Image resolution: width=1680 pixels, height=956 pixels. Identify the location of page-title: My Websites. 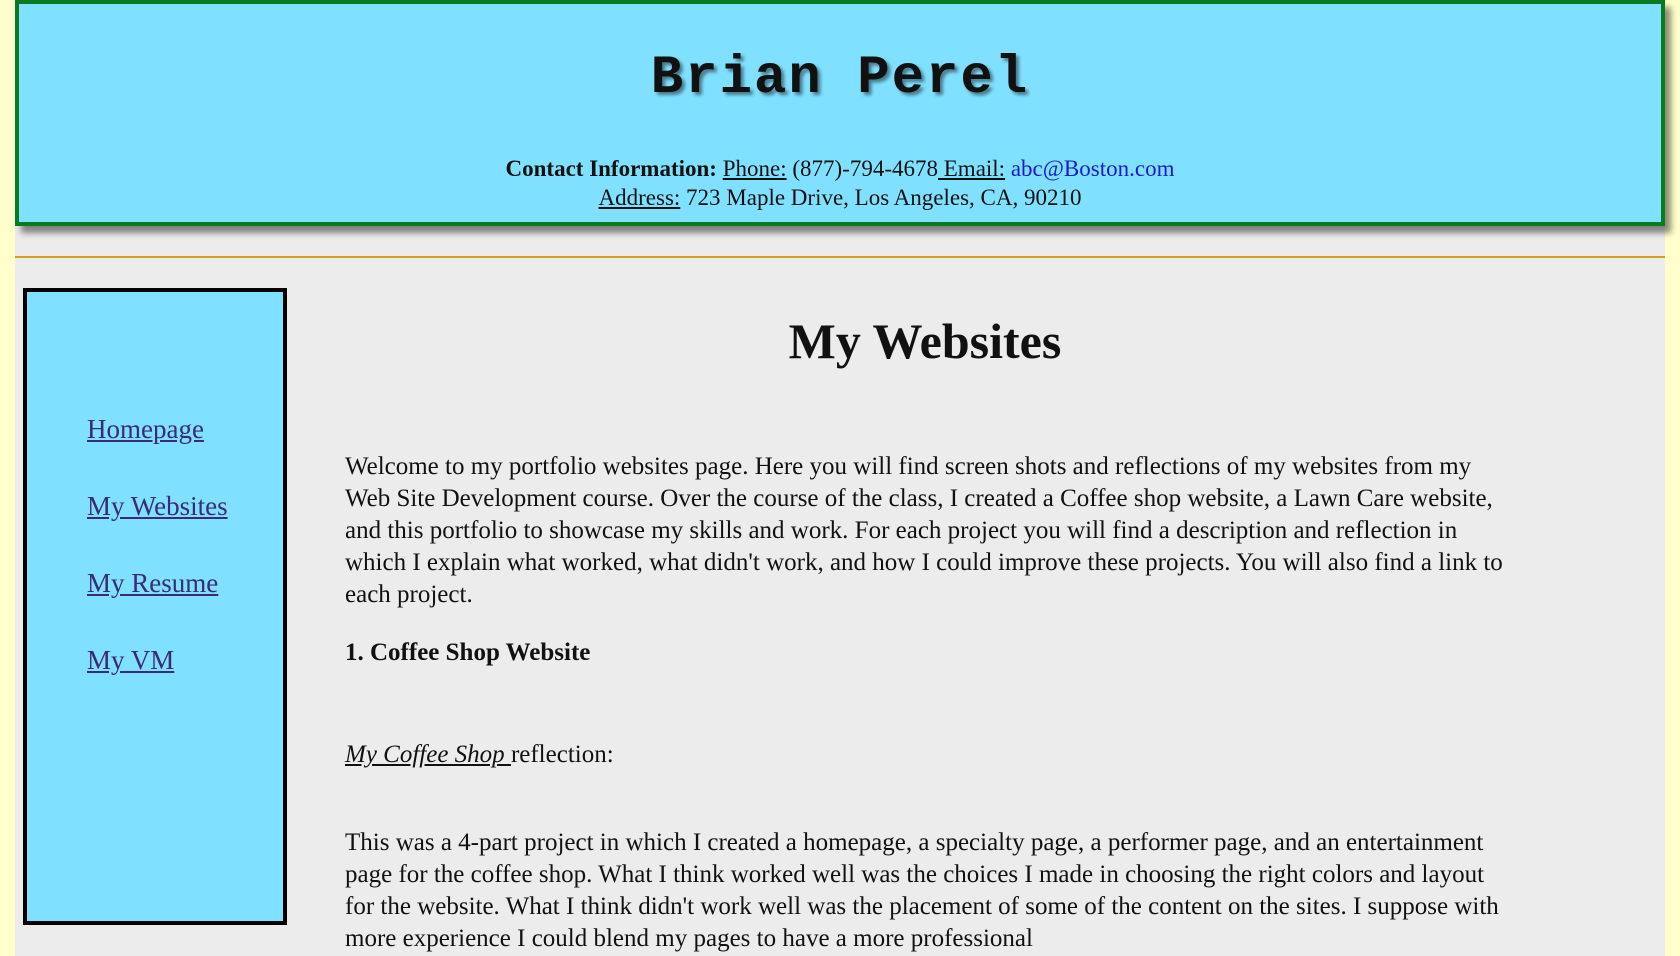
(925, 341).